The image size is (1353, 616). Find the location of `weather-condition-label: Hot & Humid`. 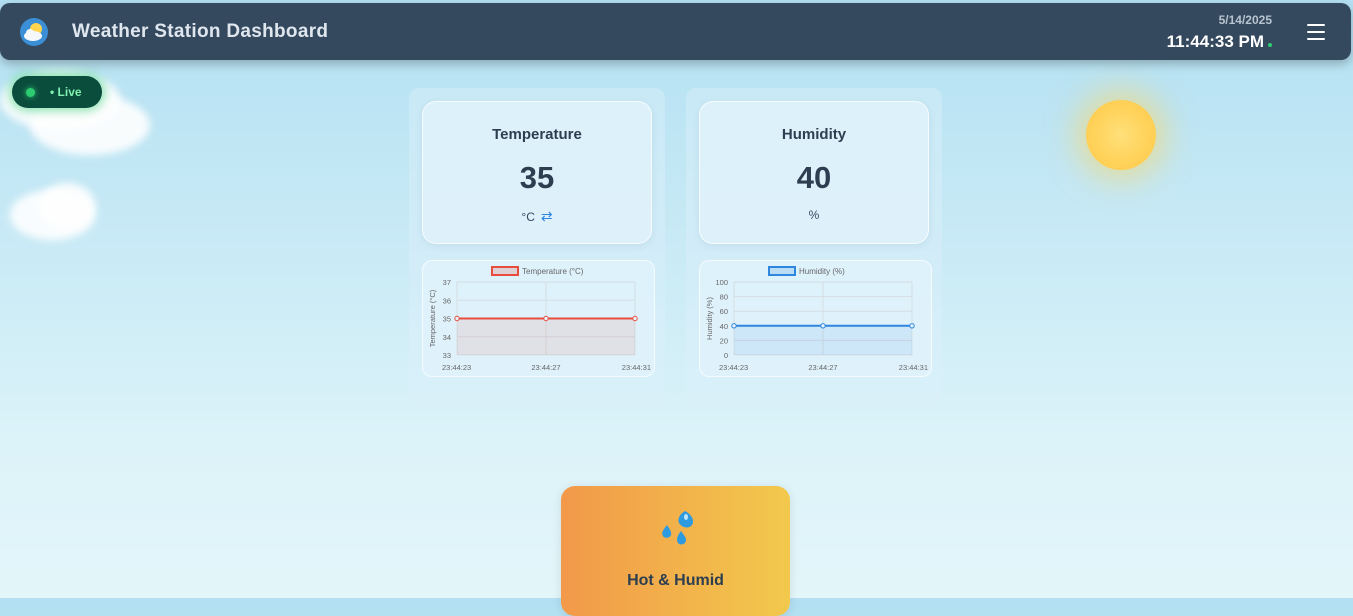

weather-condition-label: Hot & Humid is located at coordinates (675, 580).